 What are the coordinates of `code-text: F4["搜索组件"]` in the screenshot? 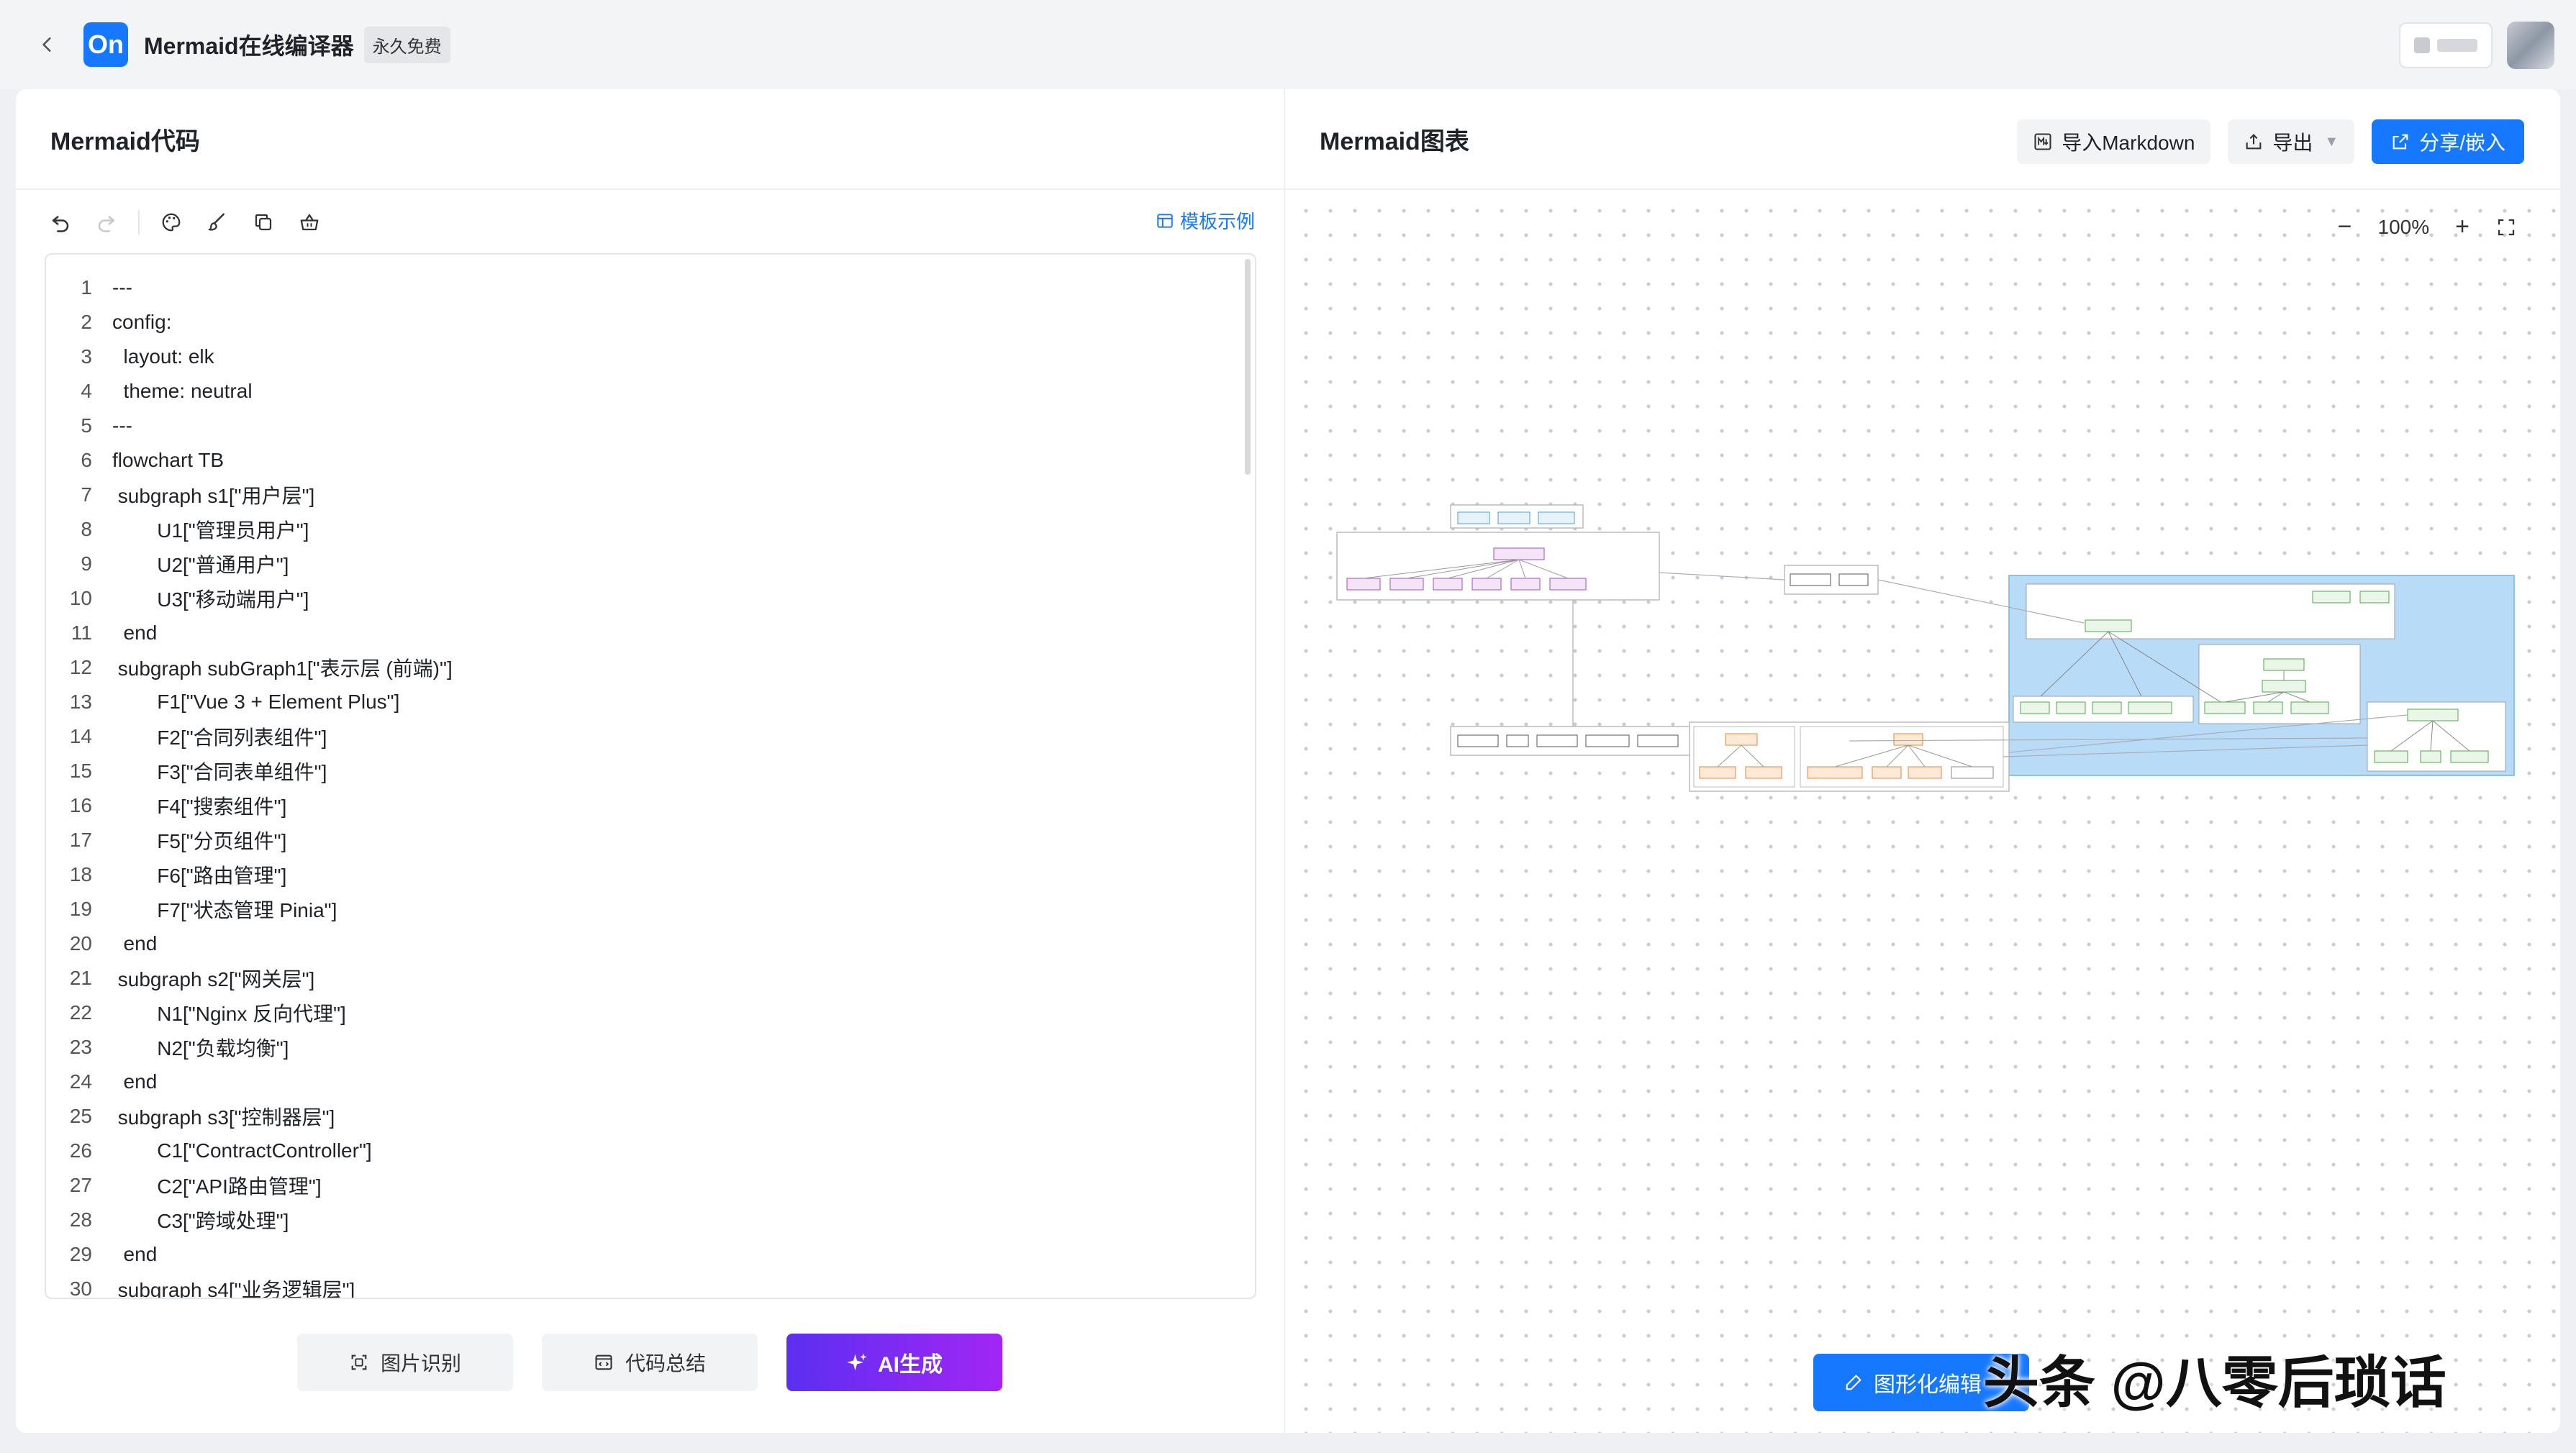 It's located at (199, 807).